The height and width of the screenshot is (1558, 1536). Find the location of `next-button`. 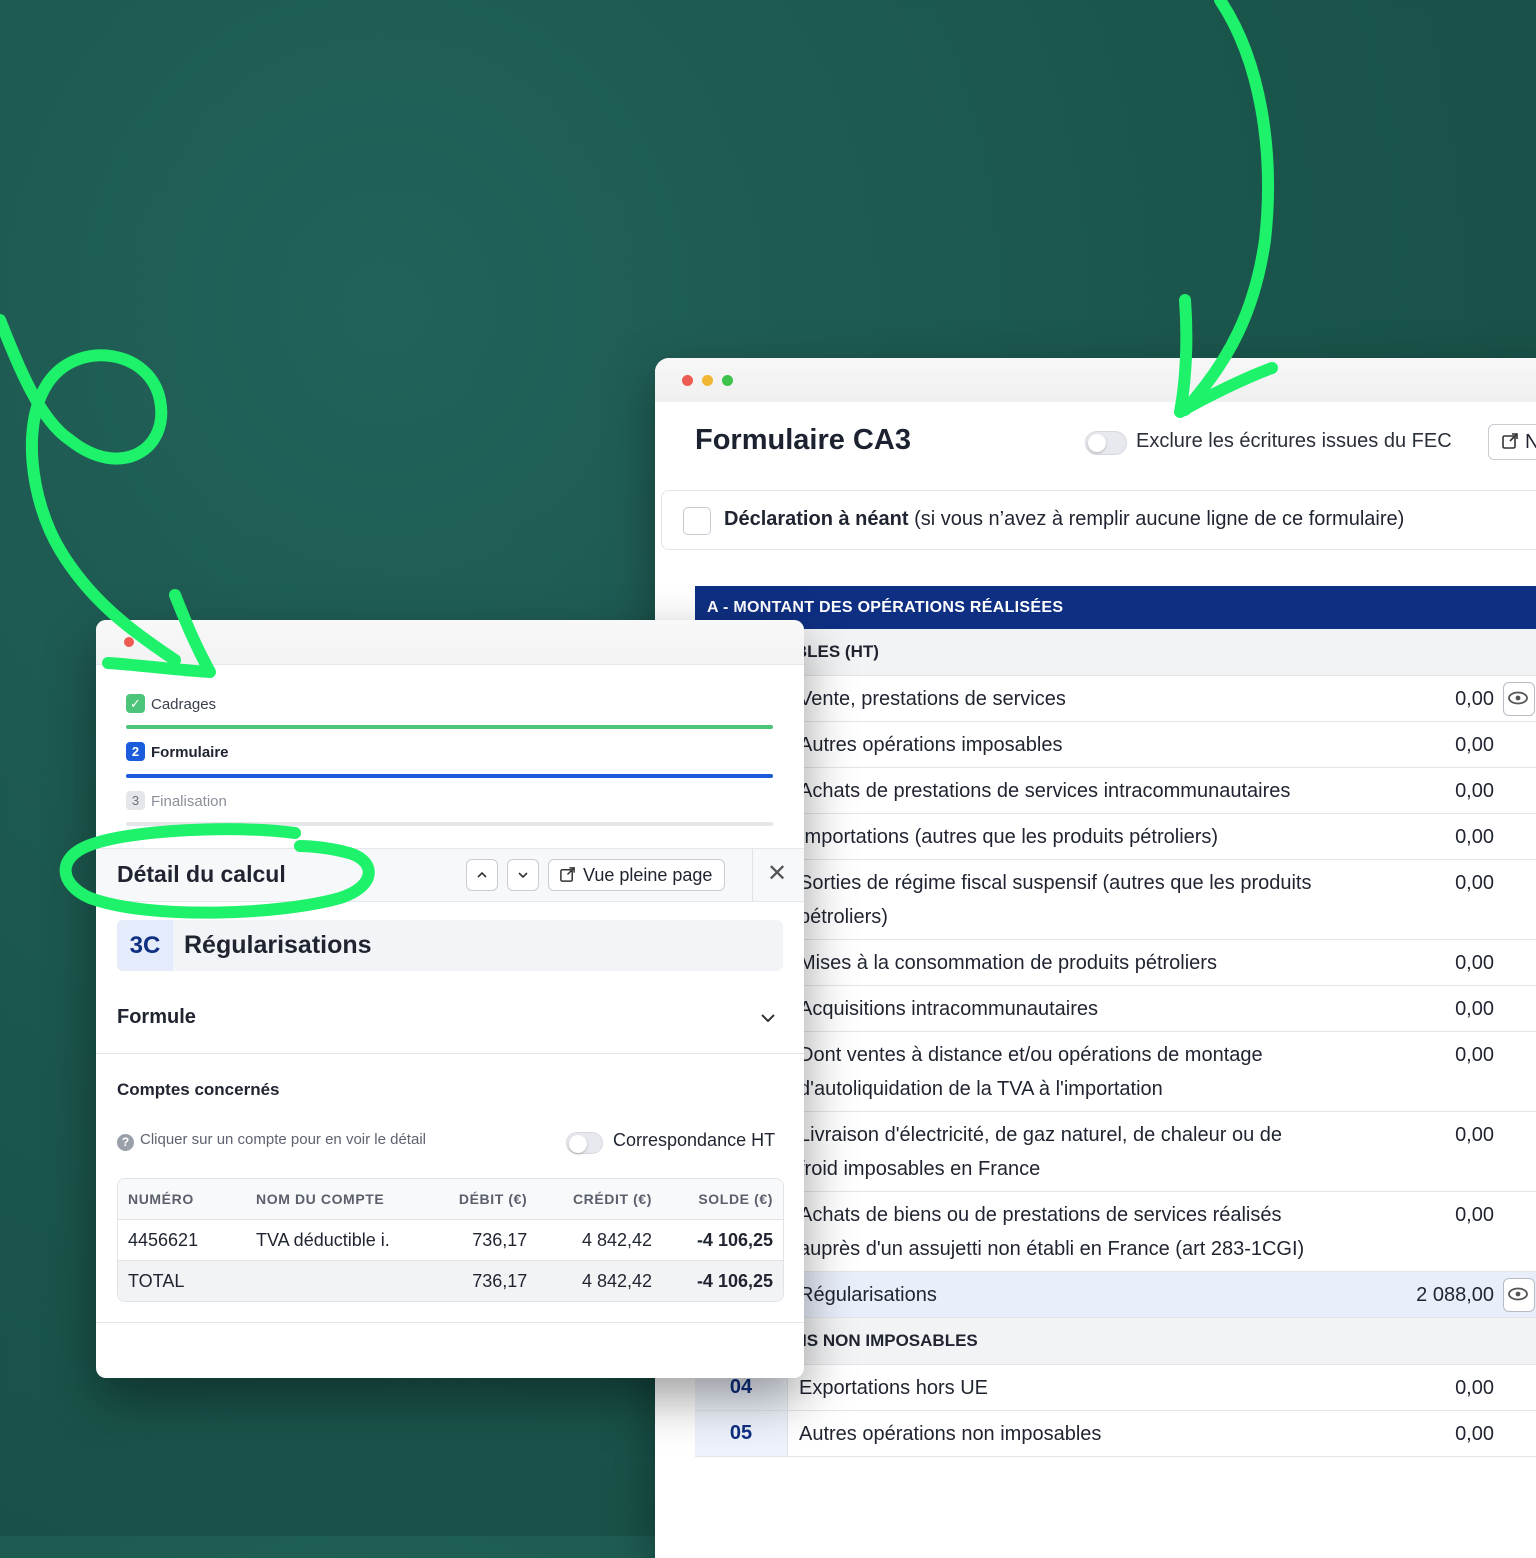

next-button is located at coordinates (523, 875).